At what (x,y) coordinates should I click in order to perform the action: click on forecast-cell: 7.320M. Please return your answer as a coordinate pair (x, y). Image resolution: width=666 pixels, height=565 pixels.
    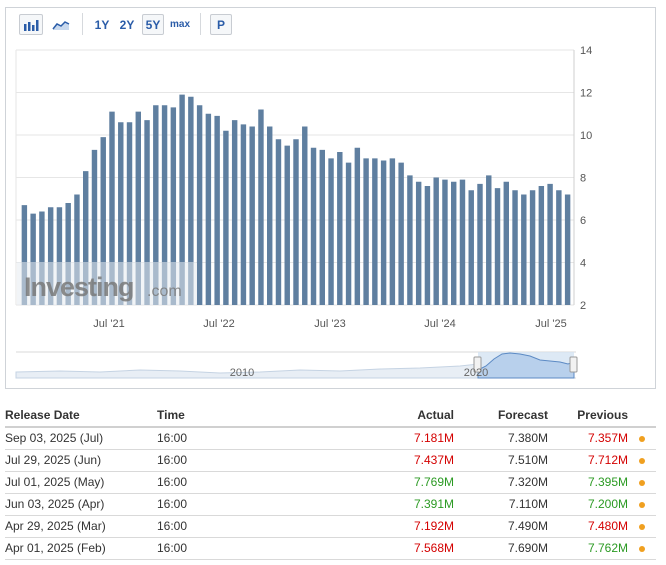
    Looking at the image, I should click on (501, 482).